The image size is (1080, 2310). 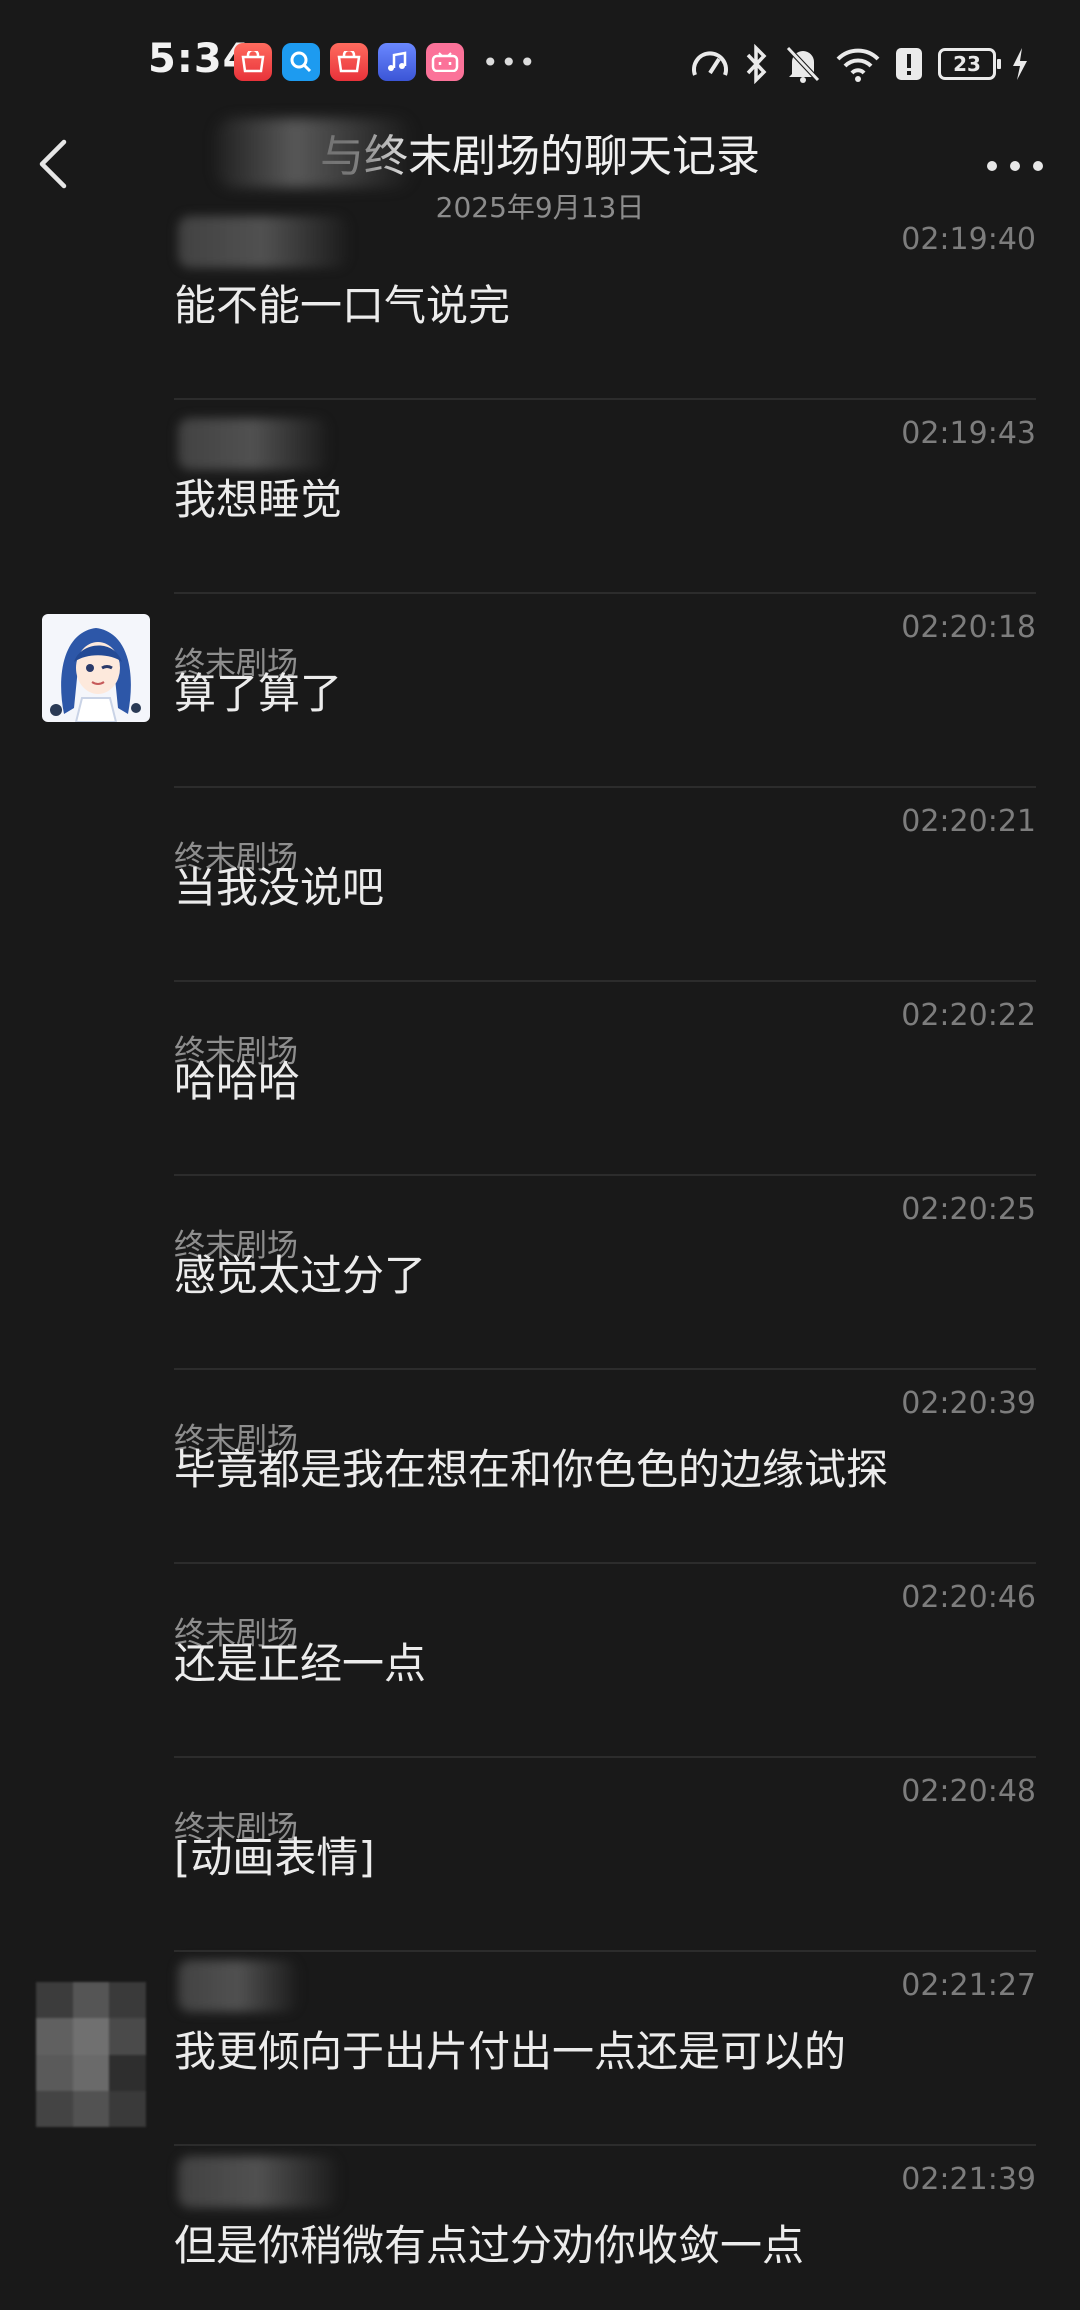 What do you see at coordinates (803, 64) in the screenshot?
I see `mute-icon` at bounding box center [803, 64].